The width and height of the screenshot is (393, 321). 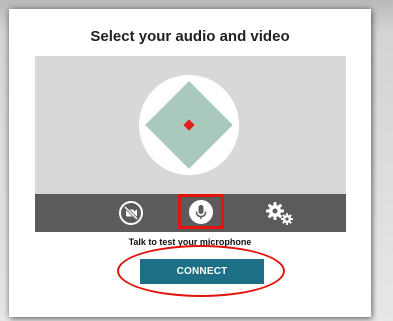 What do you see at coordinates (202, 271) in the screenshot?
I see `connect-button: CONNECT` at bounding box center [202, 271].